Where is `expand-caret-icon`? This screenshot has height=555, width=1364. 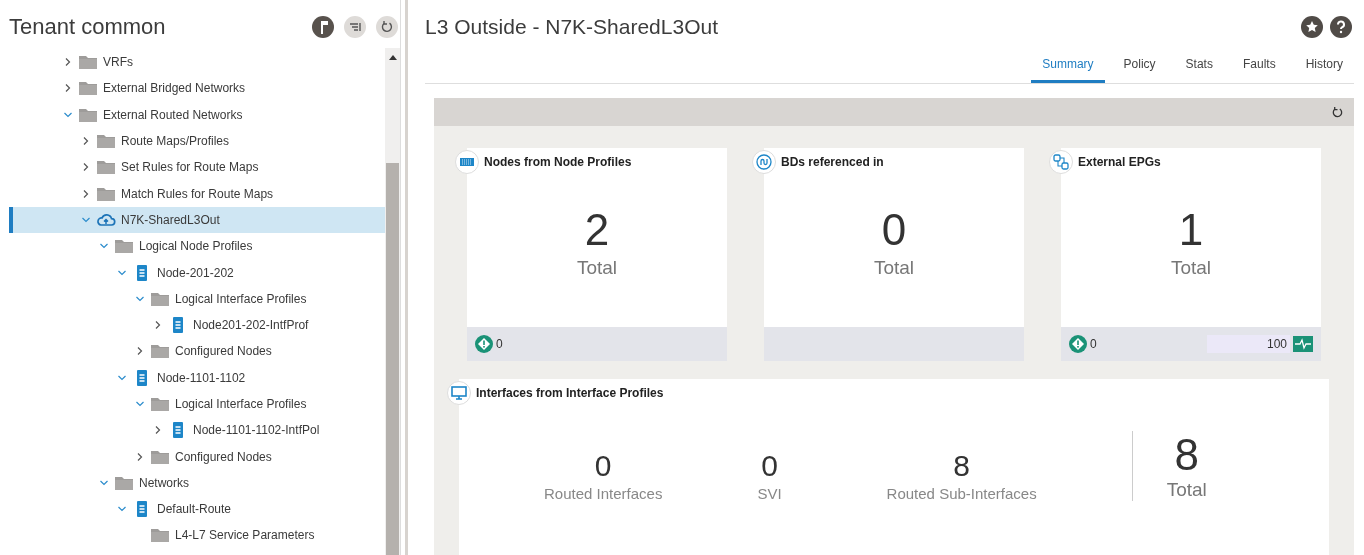 expand-caret-icon is located at coordinates (140, 404).